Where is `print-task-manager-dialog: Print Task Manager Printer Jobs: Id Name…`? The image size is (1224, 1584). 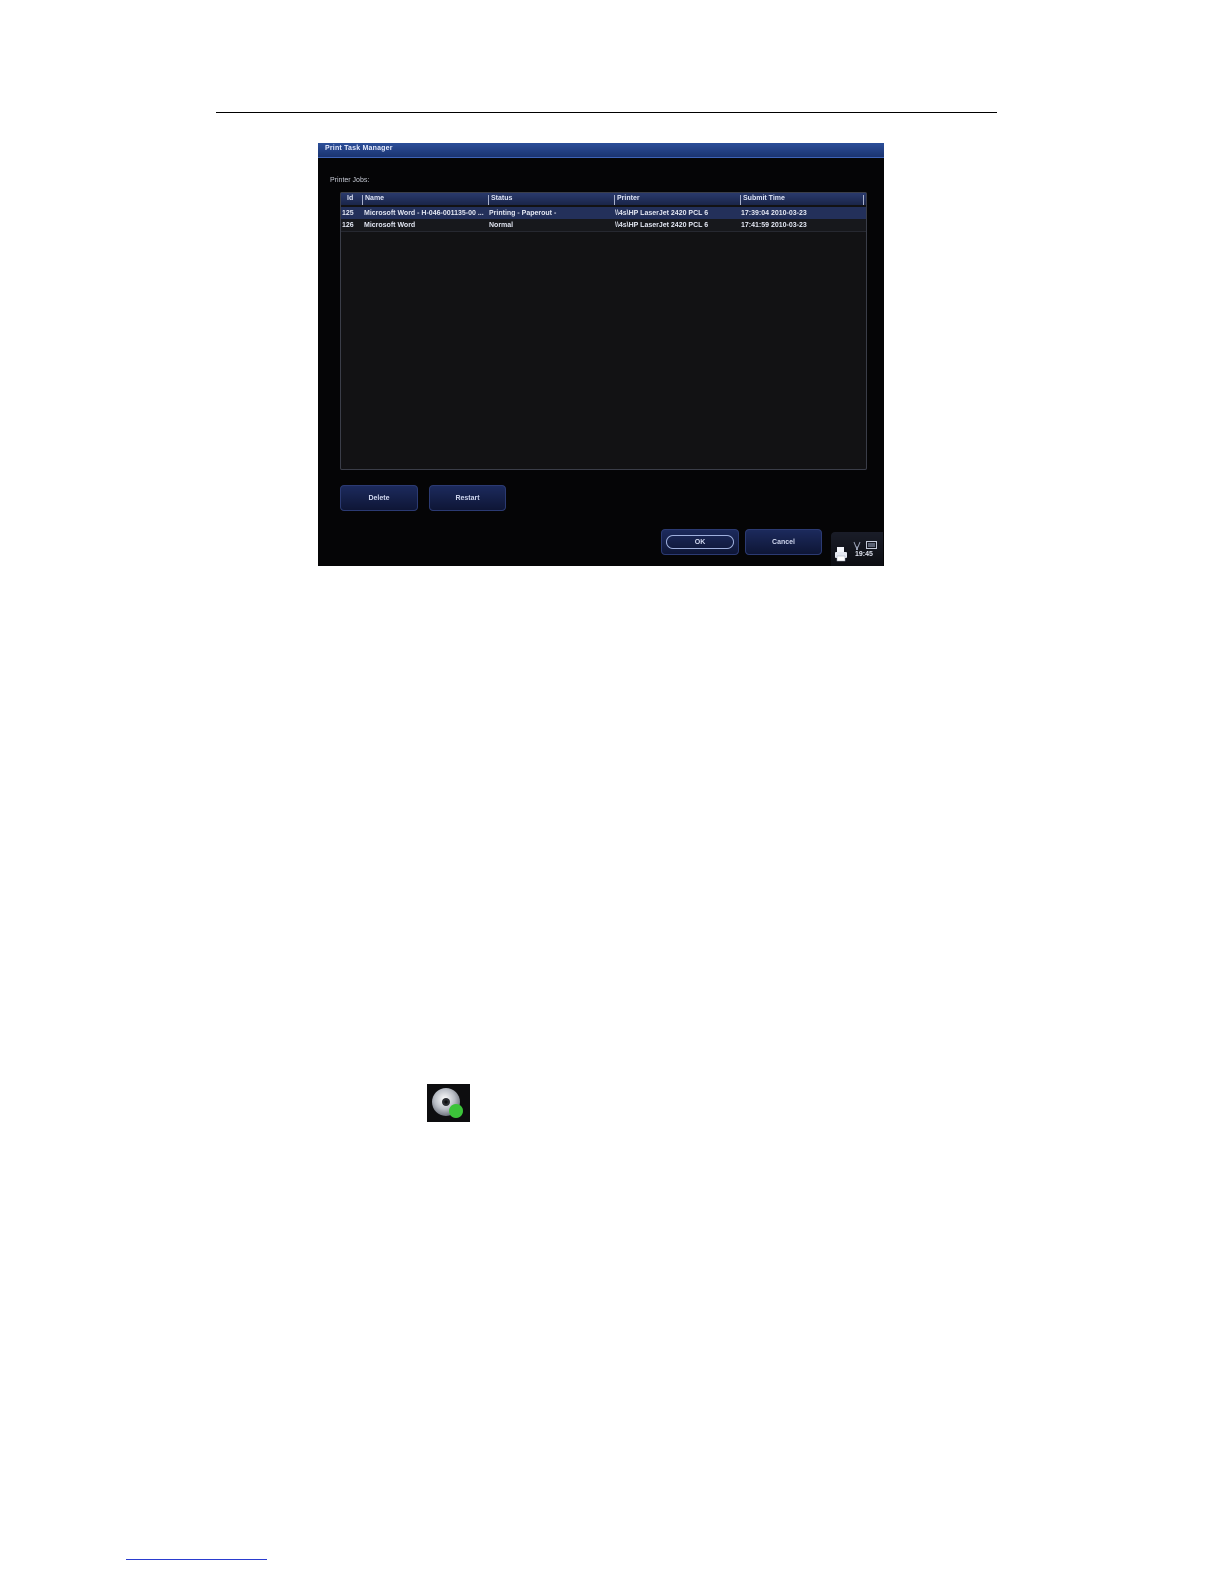 print-task-manager-dialog: Print Task Manager Printer Jobs: Id Name… is located at coordinates (601, 354).